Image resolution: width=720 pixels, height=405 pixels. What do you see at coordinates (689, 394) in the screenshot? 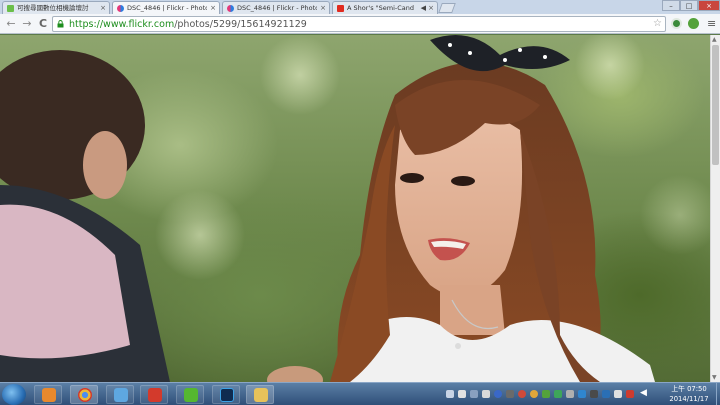
I see `system-clock: 上午 07:50 2014/11/17` at bounding box center [689, 394].